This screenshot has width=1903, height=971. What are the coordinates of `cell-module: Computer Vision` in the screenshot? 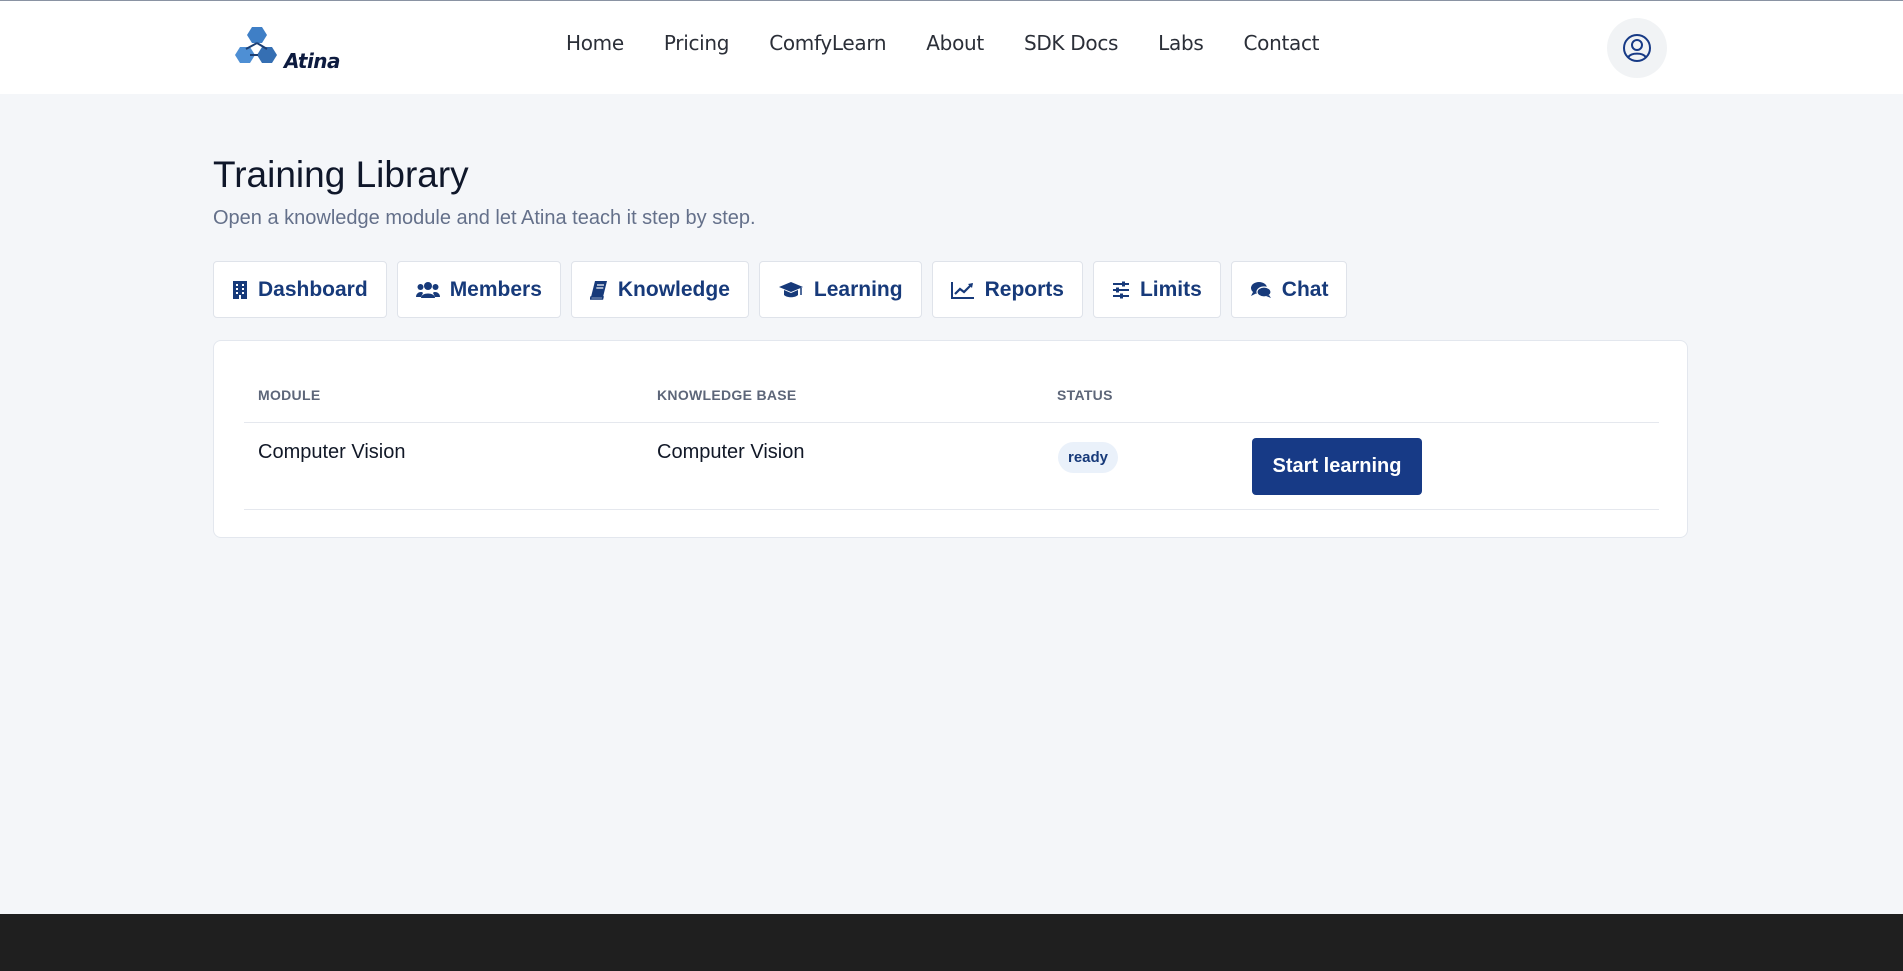 It's located at (332, 452).